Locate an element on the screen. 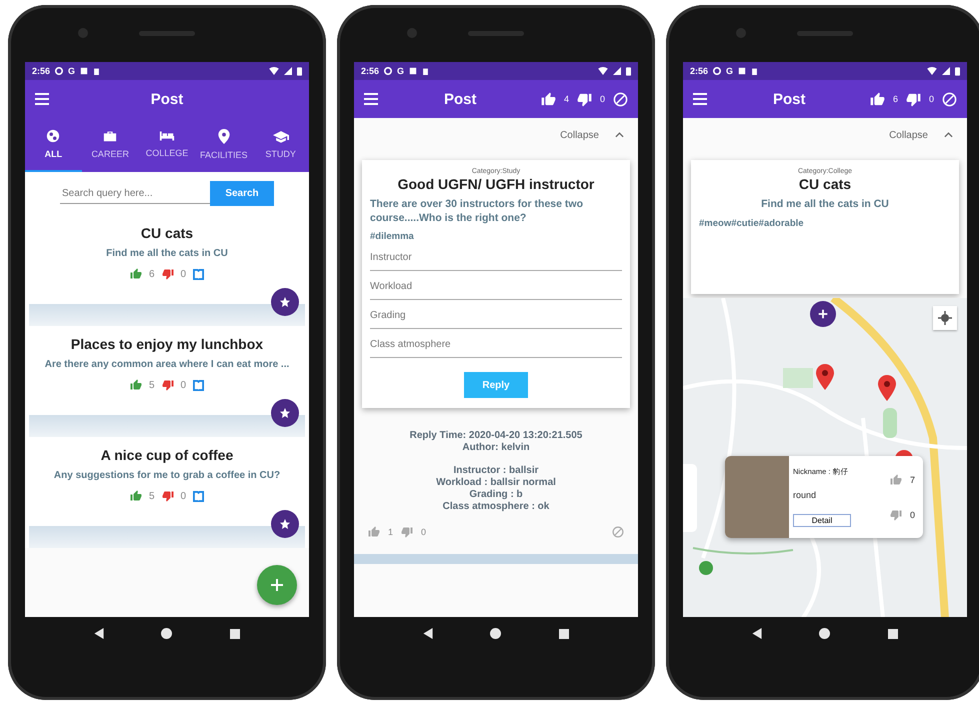  crosshair-icon is located at coordinates (945, 318).